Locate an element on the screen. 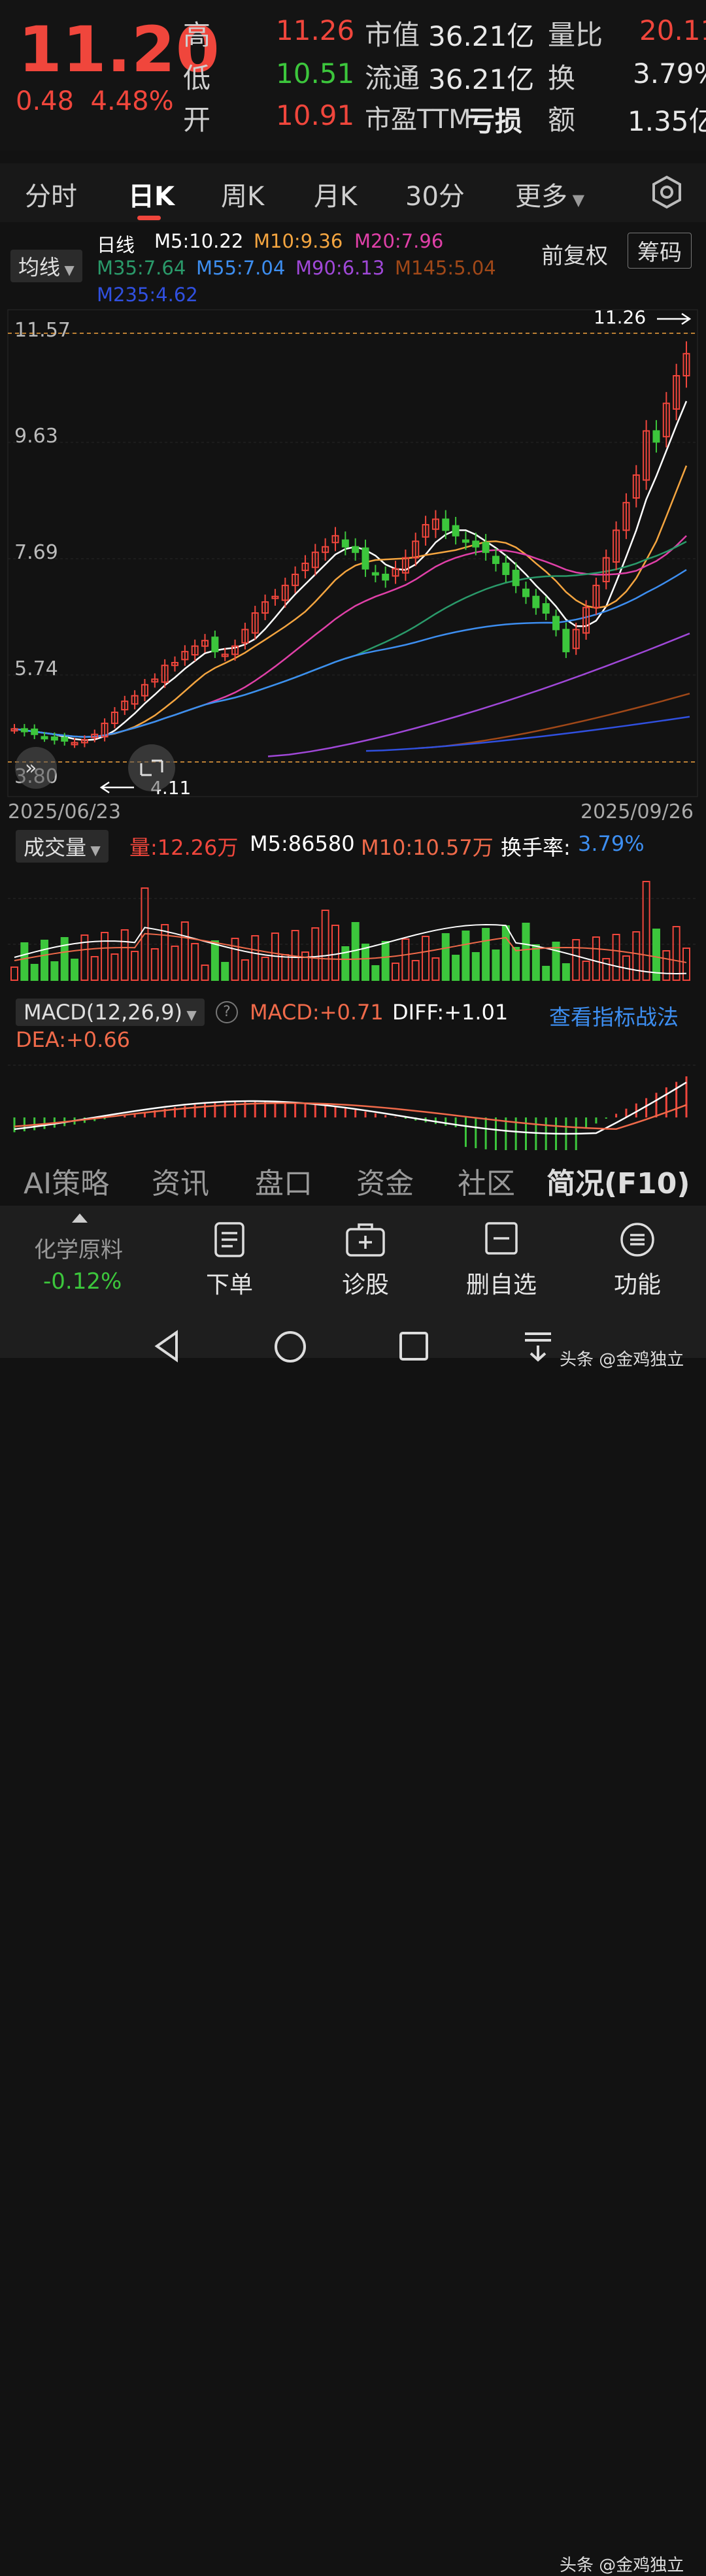  ma55-value: M55:7.04 is located at coordinates (241, 268).